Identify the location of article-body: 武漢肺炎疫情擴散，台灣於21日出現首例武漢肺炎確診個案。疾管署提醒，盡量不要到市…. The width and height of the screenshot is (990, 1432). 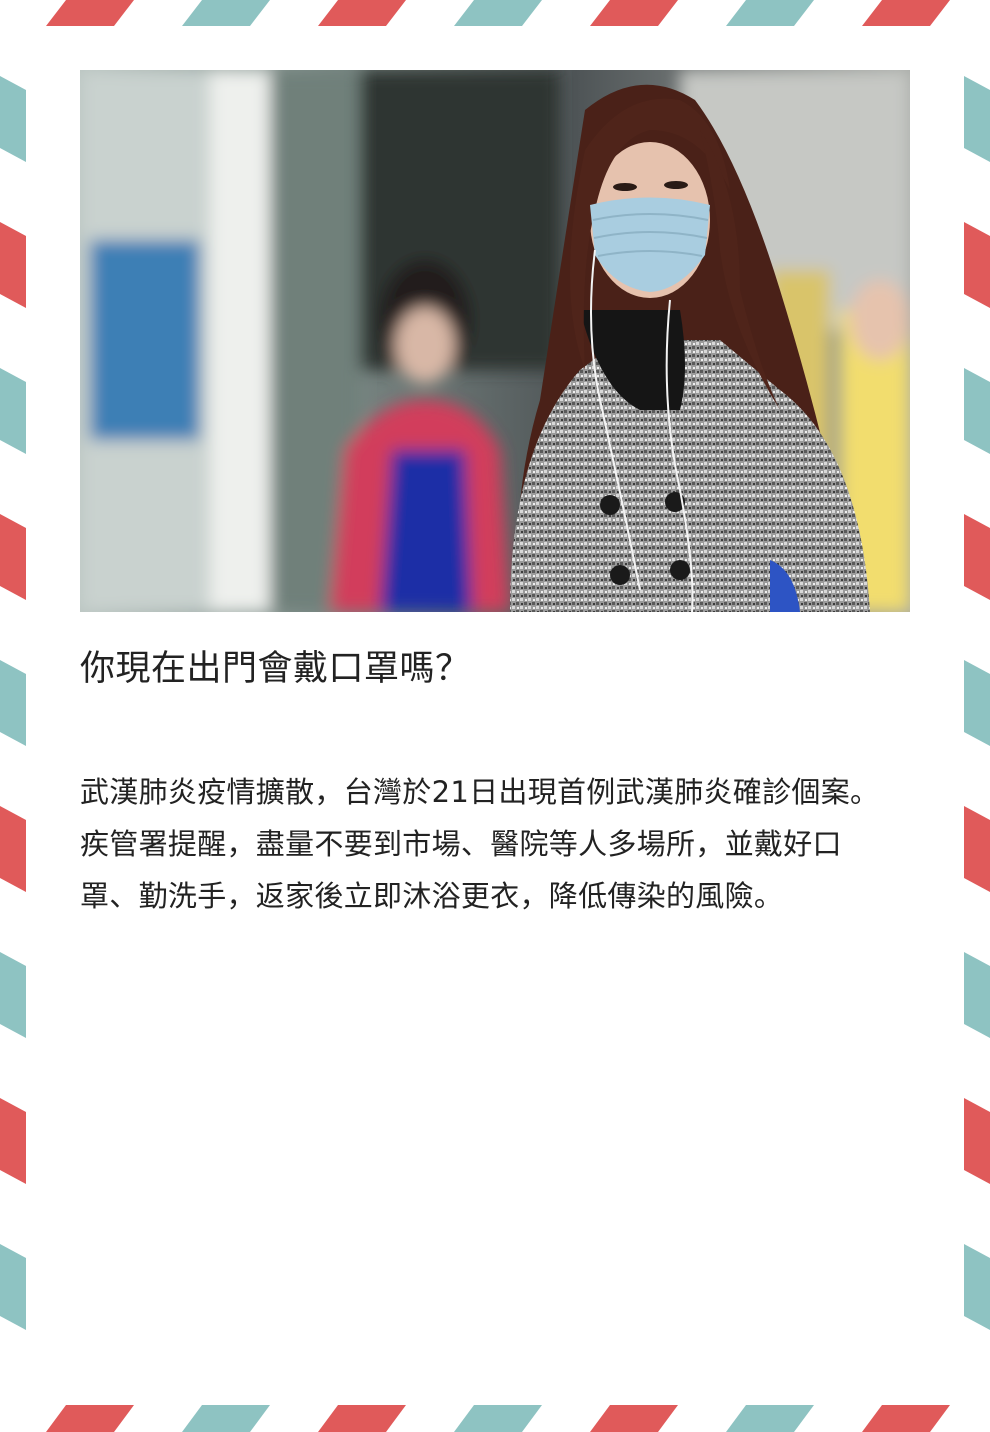
(480, 844).